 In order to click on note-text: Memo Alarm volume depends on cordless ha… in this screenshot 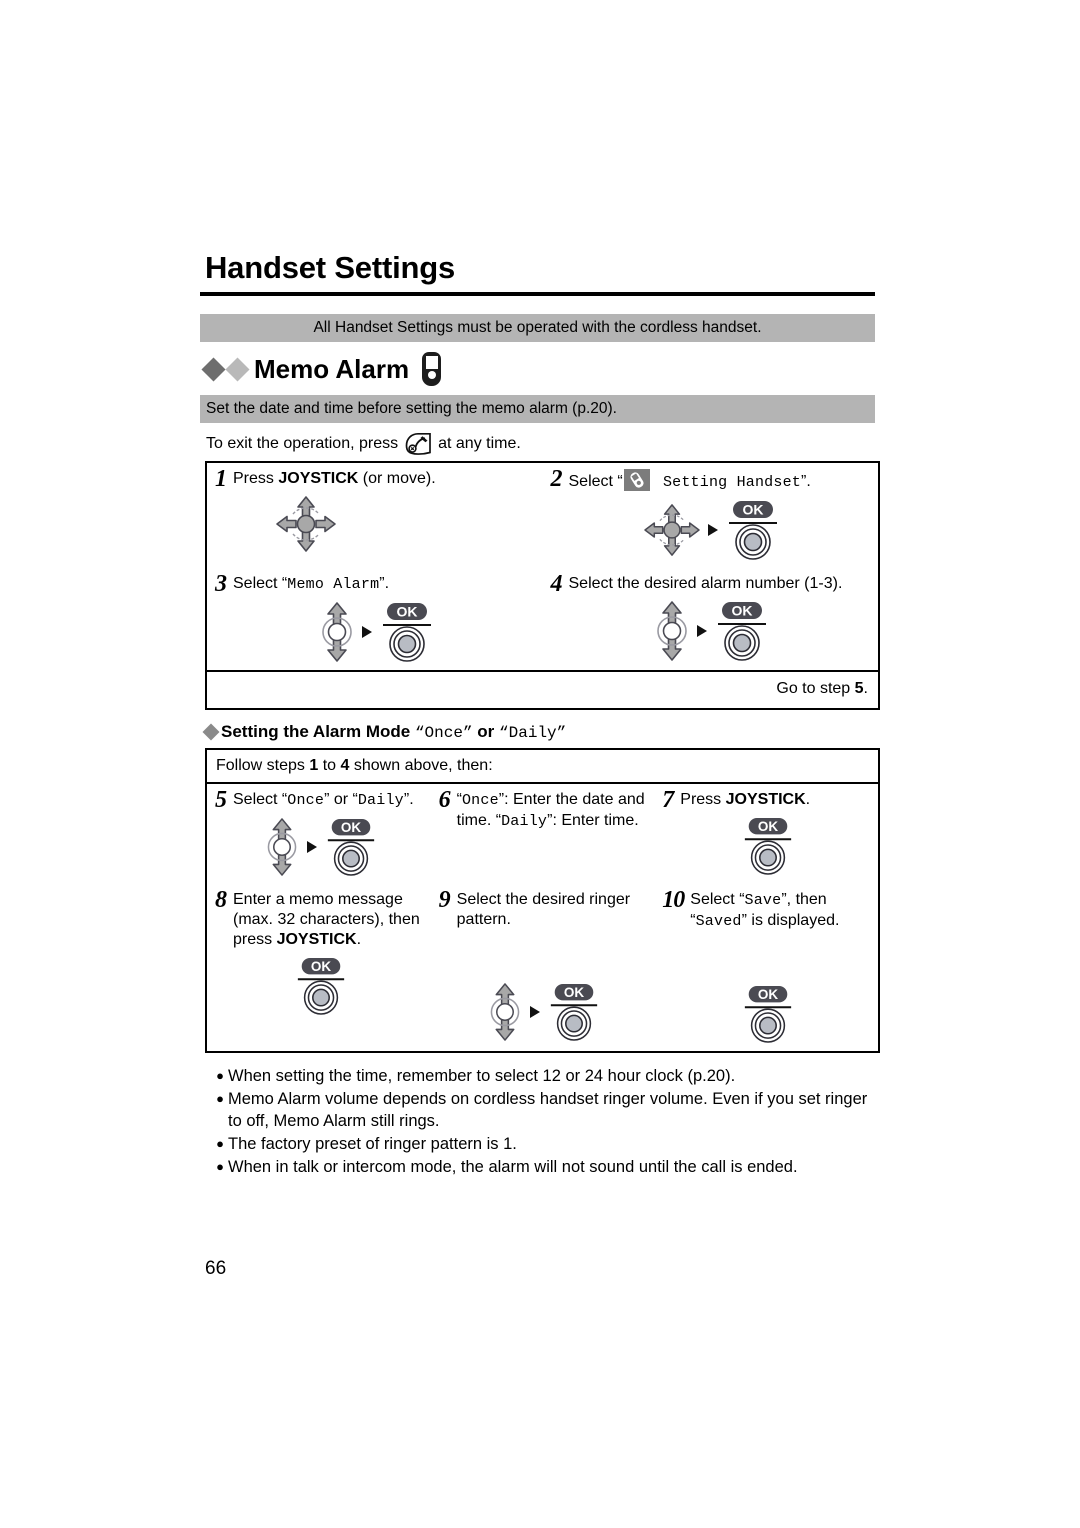, I will do `click(548, 1110)`.